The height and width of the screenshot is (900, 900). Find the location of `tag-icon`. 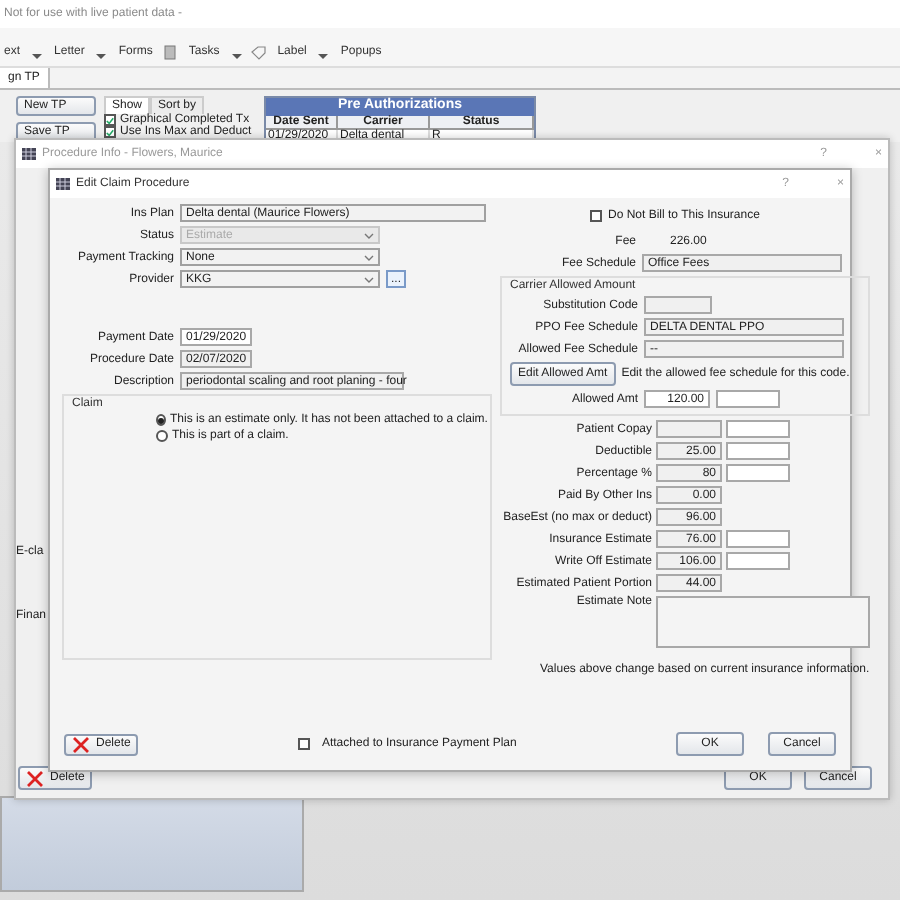

tag-icon is located at coordinates (257, 53).